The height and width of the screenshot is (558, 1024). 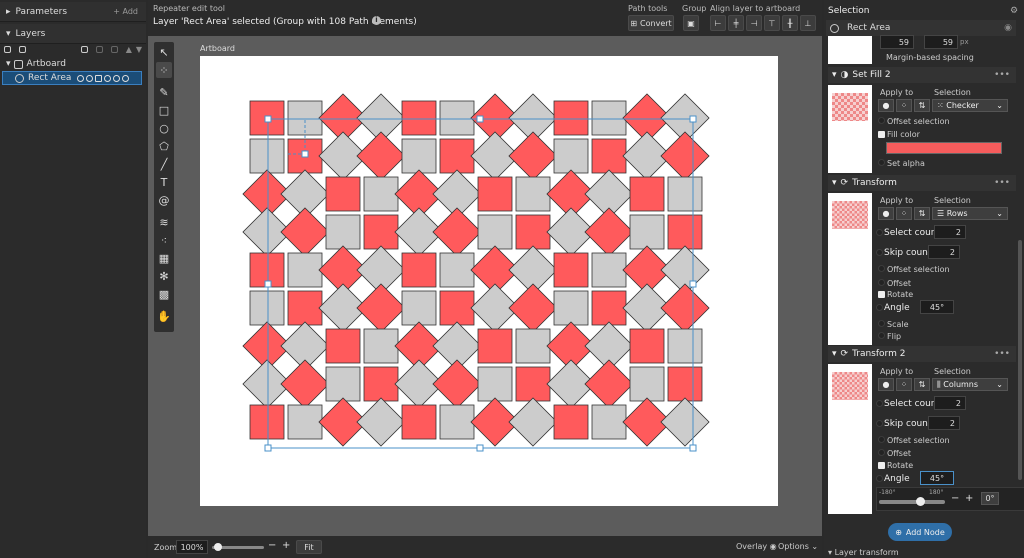 What do you see at coordinates (84, 49) in the screenshot?
I see `group-icon` at bounding box center [84, 49].